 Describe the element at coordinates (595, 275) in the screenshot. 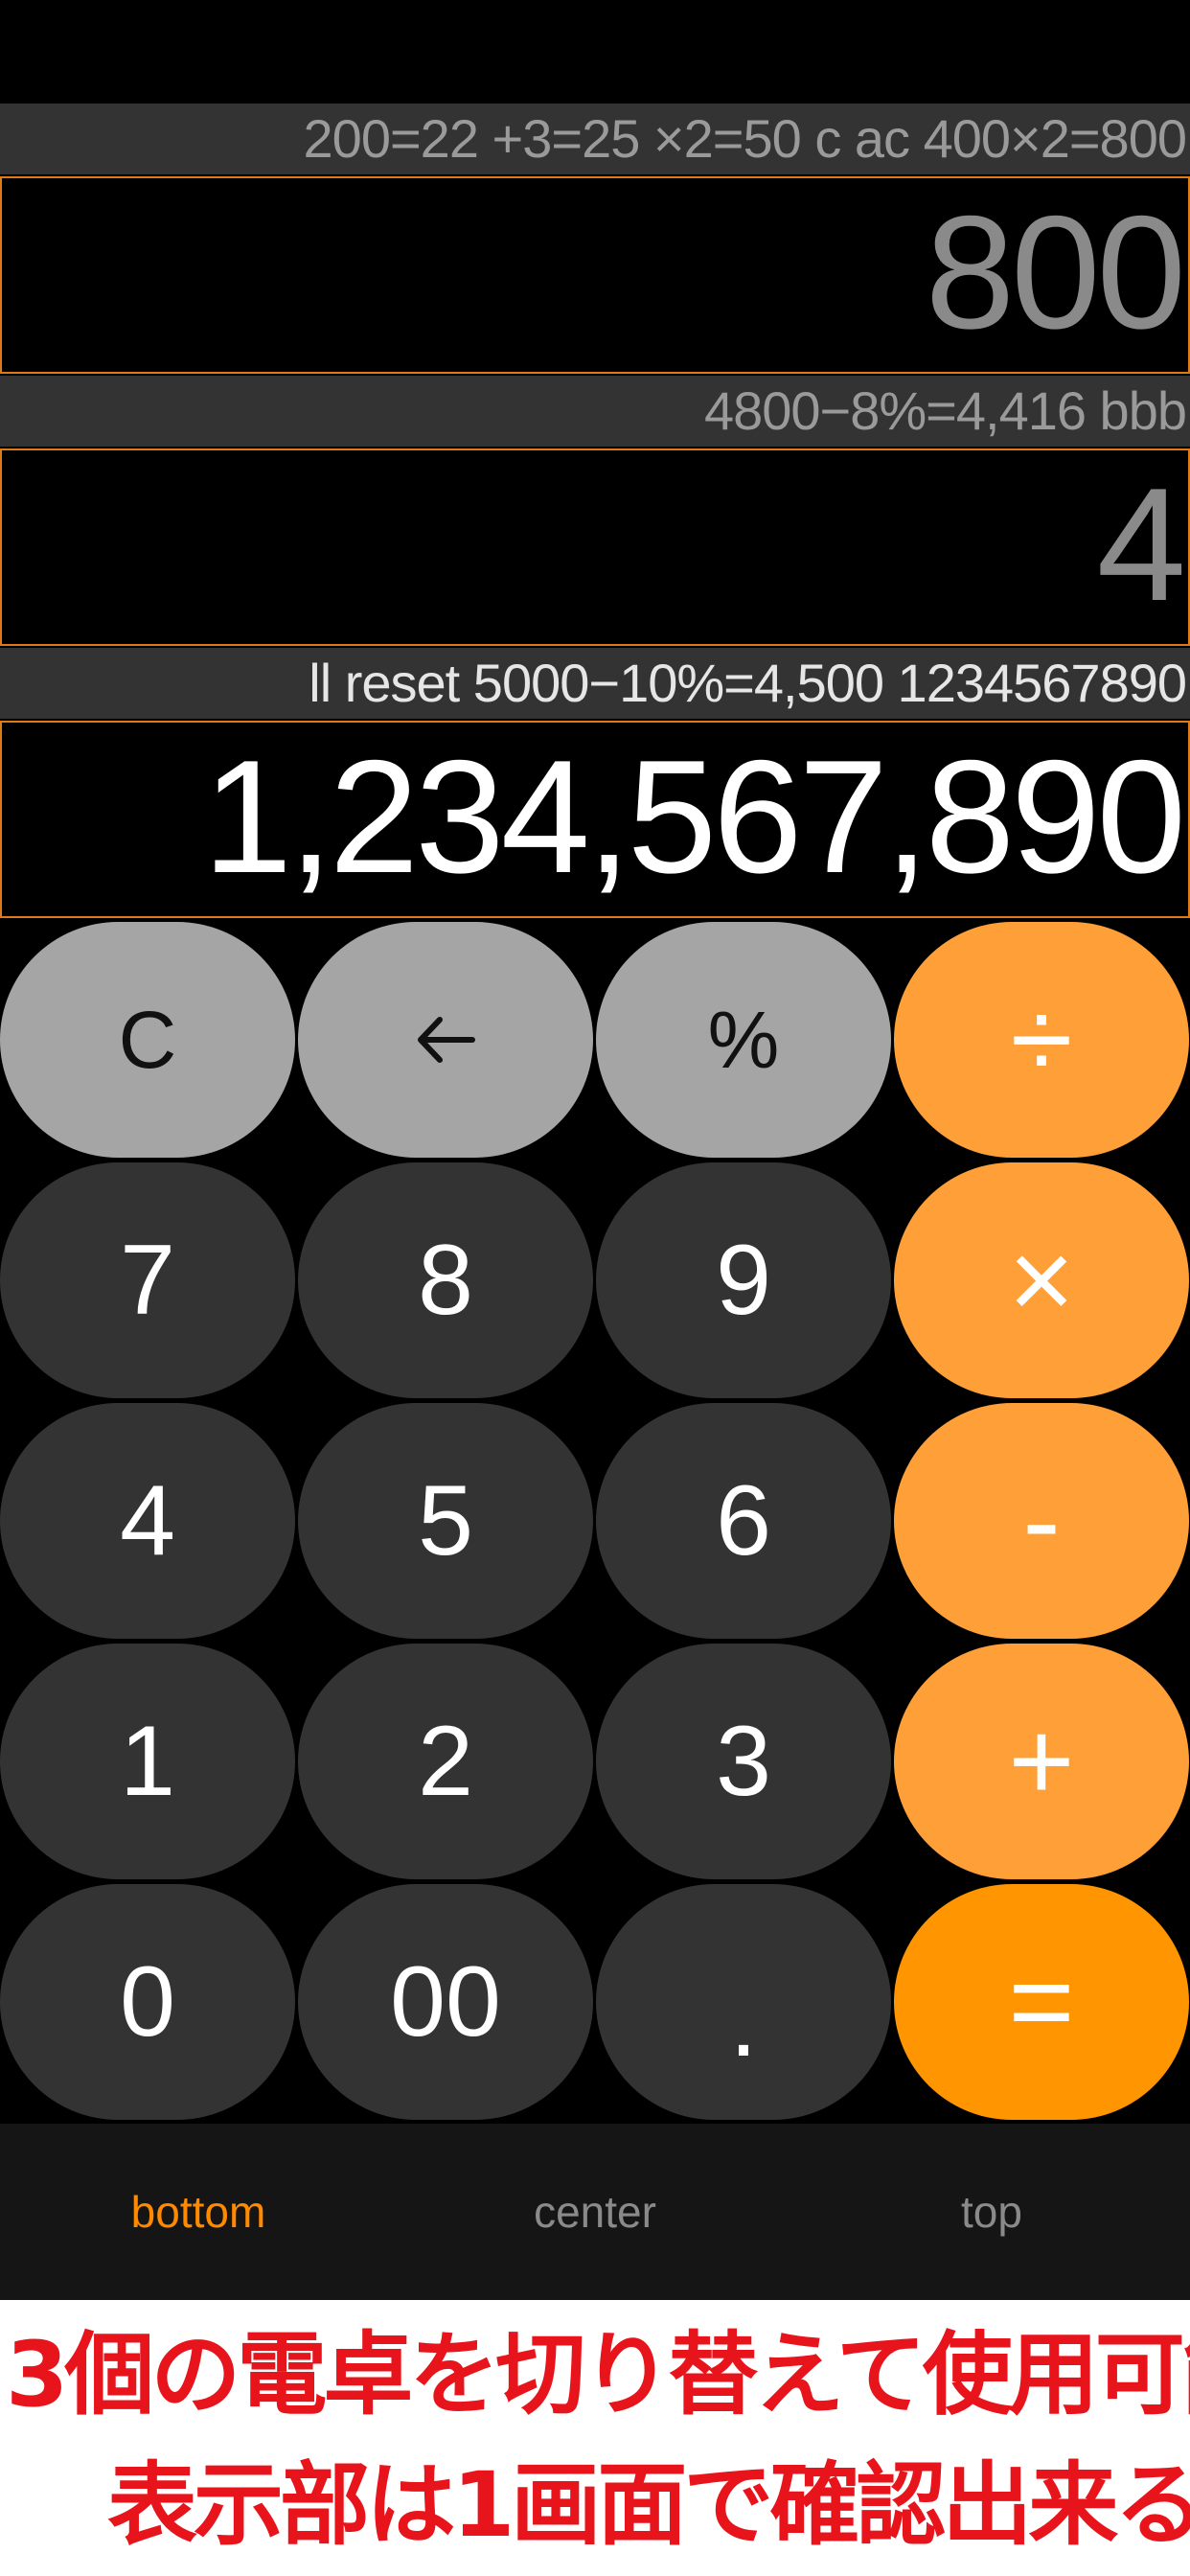

I see `display-top: 800` at that location.